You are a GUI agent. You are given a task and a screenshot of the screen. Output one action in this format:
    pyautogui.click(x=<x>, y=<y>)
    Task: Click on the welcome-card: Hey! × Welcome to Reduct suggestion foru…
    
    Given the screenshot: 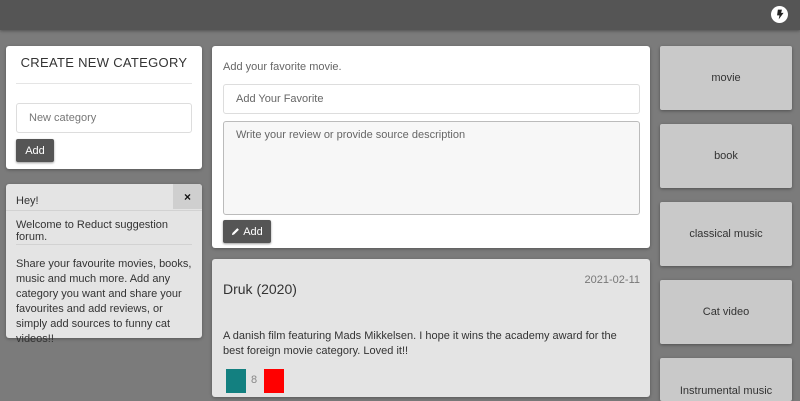 What is the action you would take?
    pyautogui.click(x=104, y=264)
    